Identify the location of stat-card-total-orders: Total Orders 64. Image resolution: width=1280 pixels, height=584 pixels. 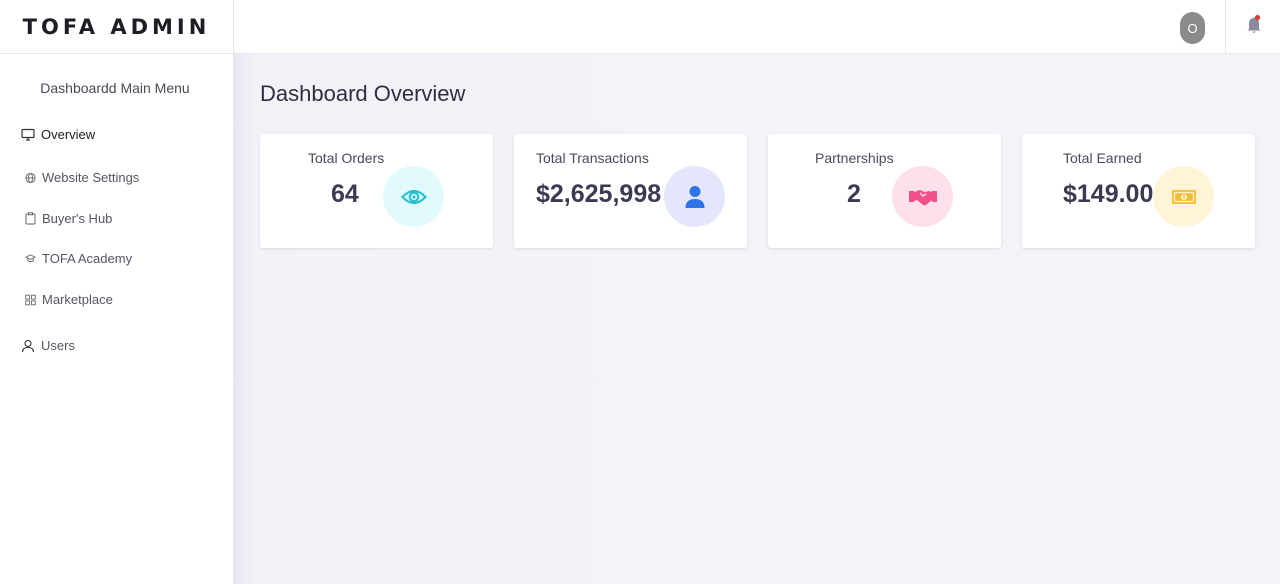
(376, 191).